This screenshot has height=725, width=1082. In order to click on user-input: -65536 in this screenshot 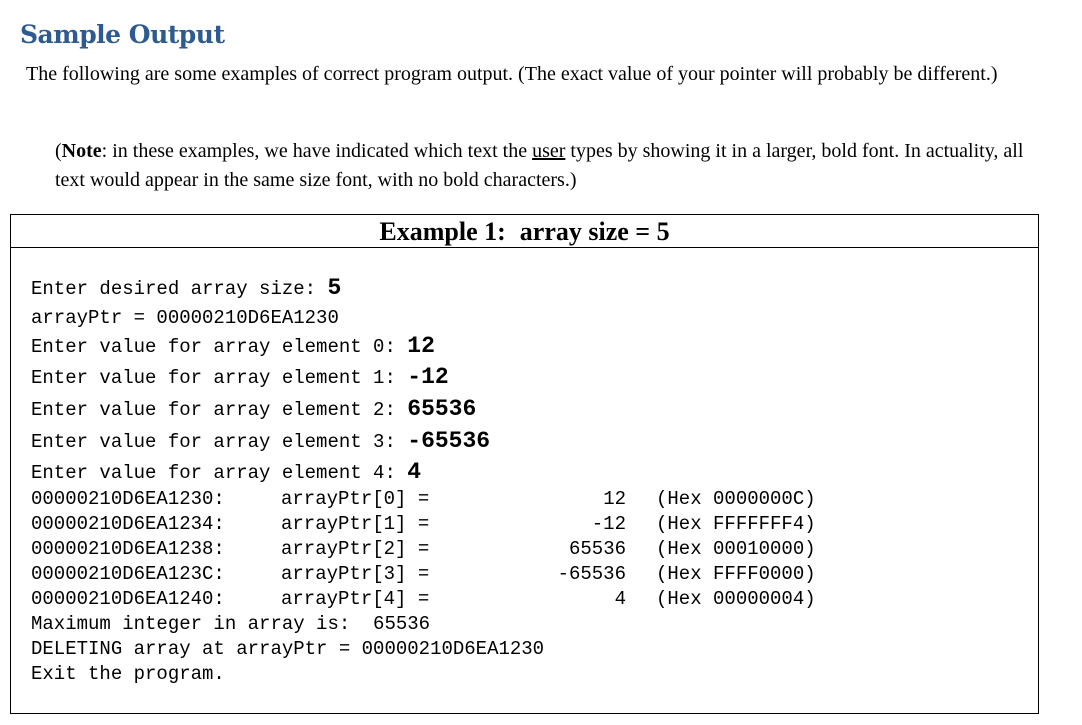, I will do `click(449, 441)`.